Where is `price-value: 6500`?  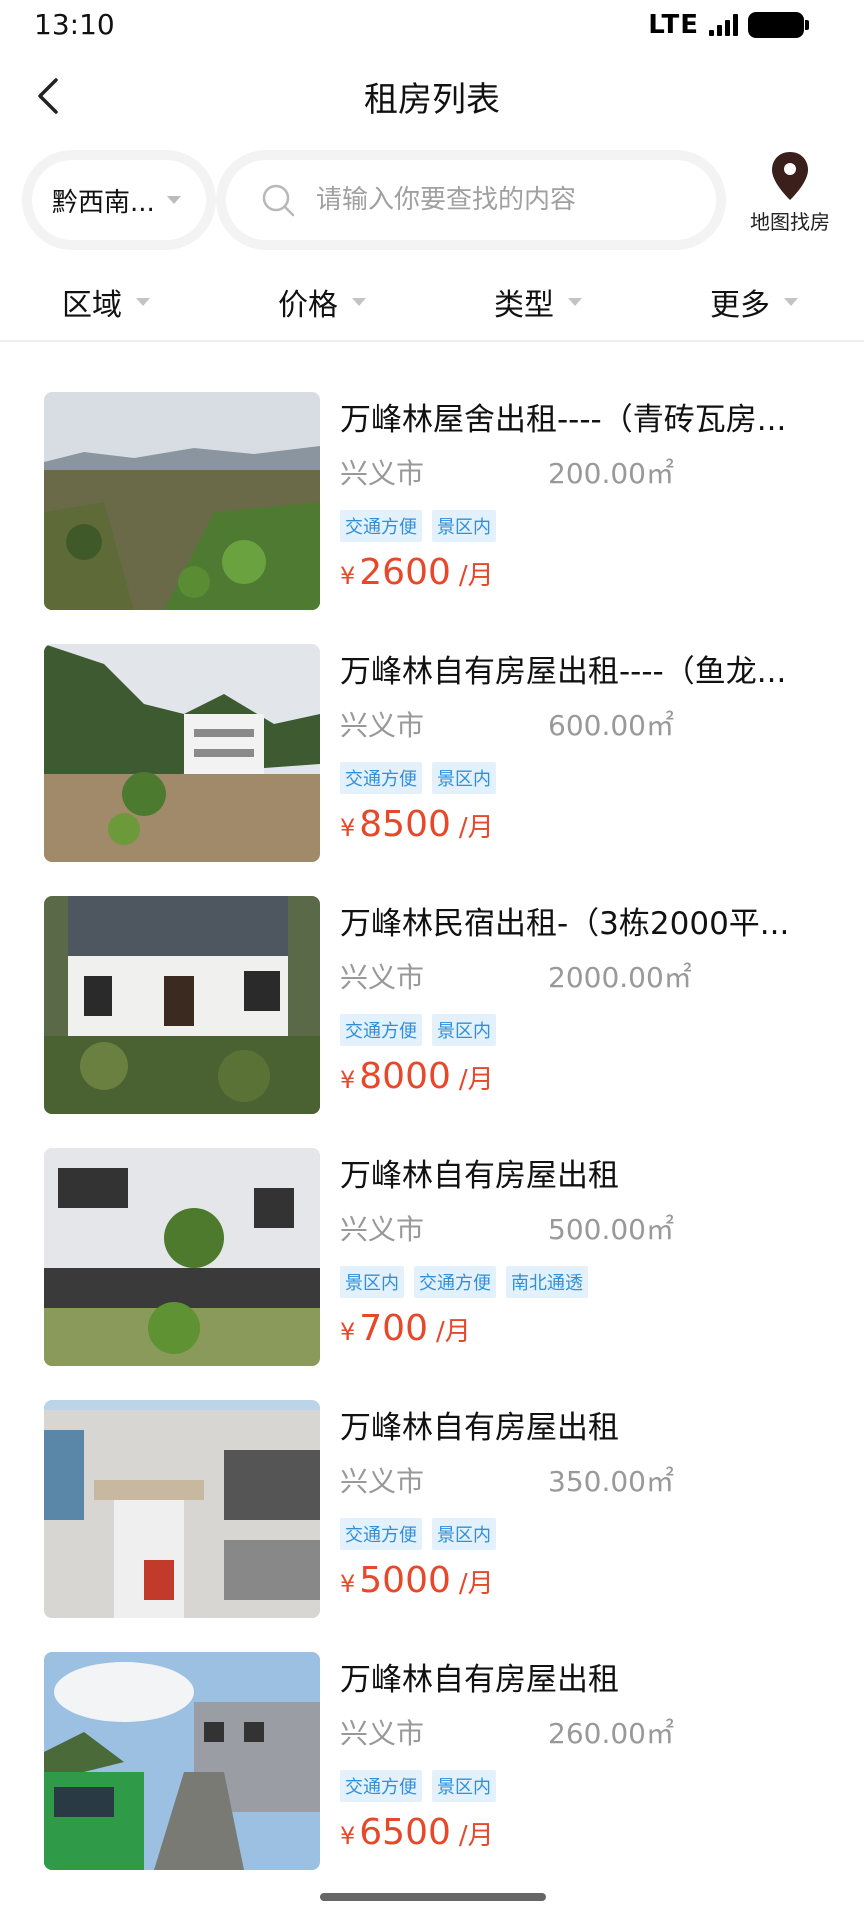
price-value: 6500 is located at coordinates (405, 1832).